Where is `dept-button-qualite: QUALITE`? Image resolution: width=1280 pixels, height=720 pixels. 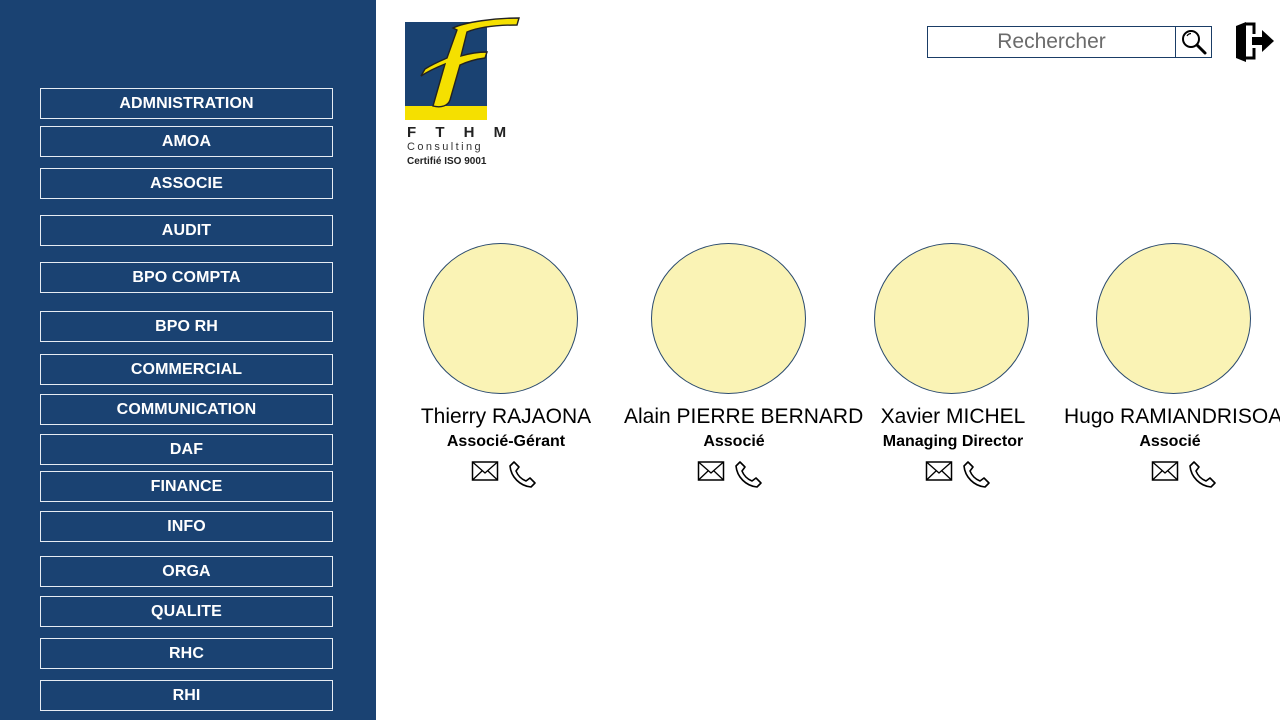 dept-button-qualite: QUALITE is located at coordinates (186, 611).